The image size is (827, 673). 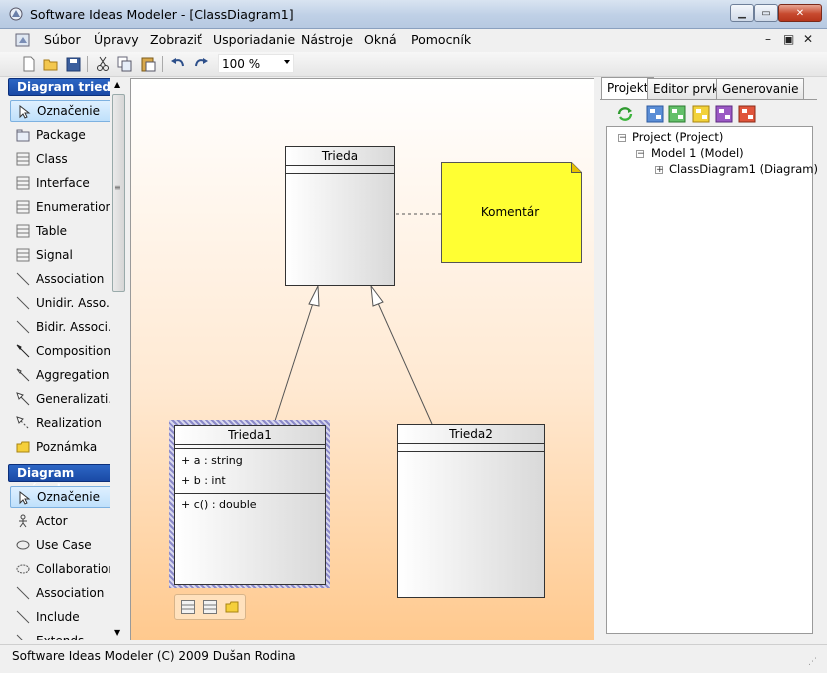 I want to click on generalization-trieda2, so click(x=405, y=363).